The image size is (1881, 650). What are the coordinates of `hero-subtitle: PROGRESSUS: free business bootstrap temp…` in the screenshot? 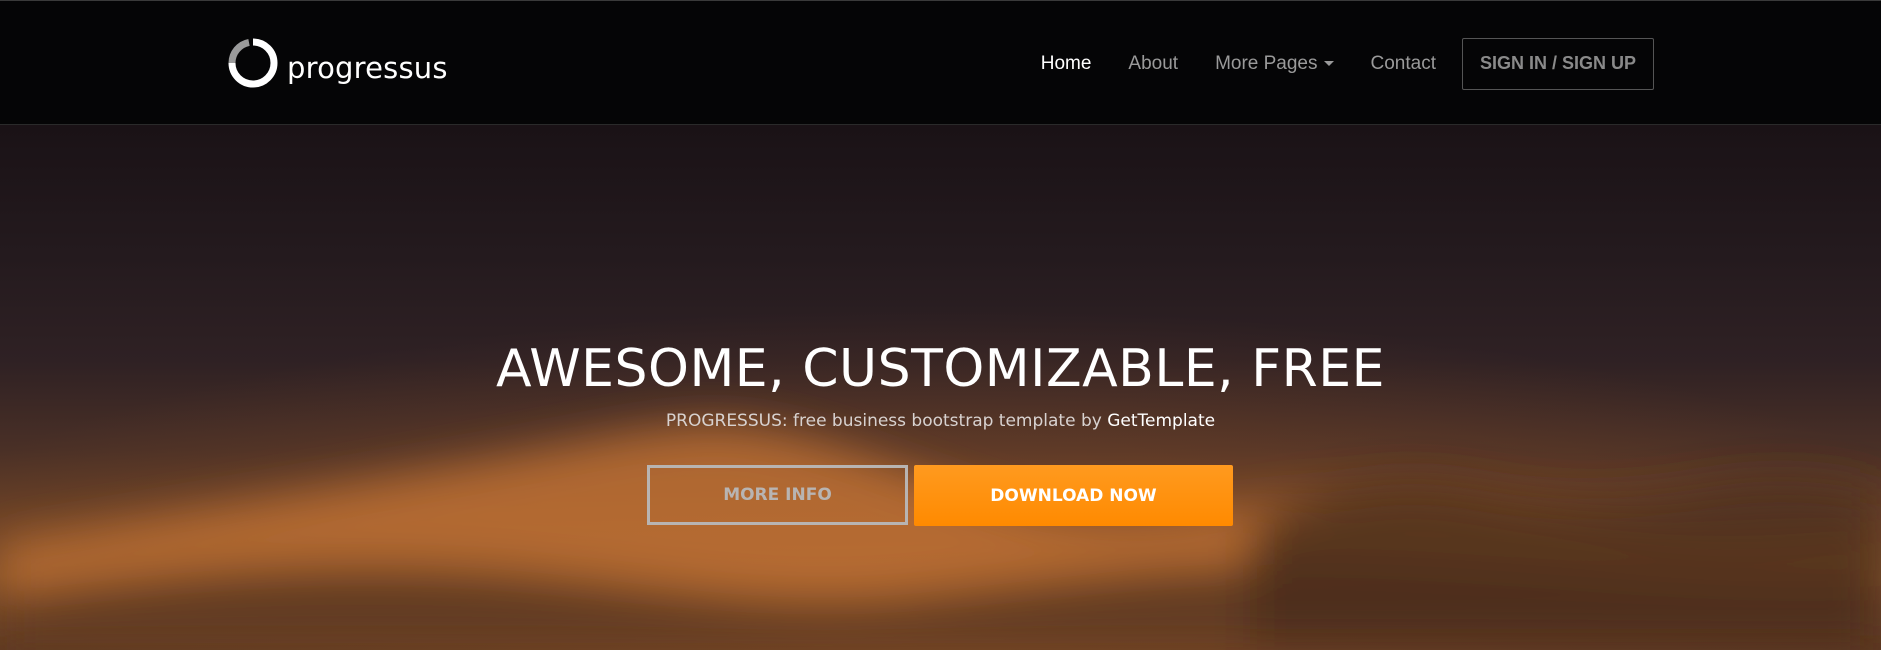 It's located at (940, 421).